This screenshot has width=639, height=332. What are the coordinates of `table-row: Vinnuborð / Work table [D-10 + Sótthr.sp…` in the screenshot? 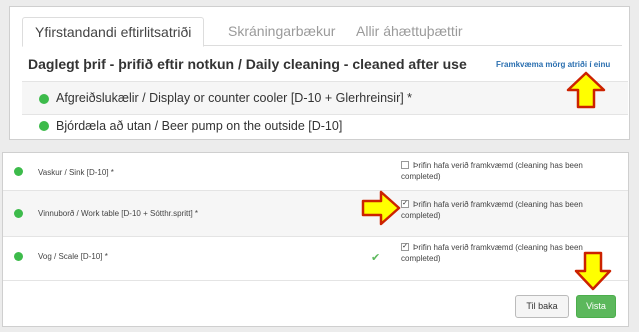 It's located at (315, 214).